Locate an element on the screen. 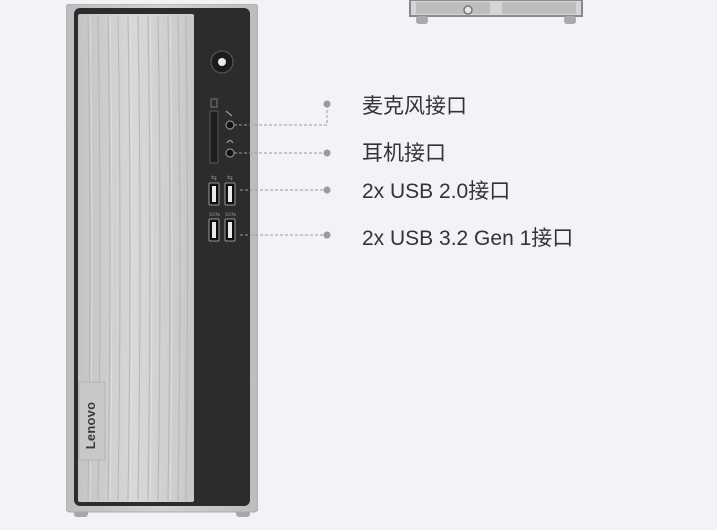 The width and height of the screenshot is (717, 530). port-label-mic: 麦克风接口 is located at coordinates (414, 106).